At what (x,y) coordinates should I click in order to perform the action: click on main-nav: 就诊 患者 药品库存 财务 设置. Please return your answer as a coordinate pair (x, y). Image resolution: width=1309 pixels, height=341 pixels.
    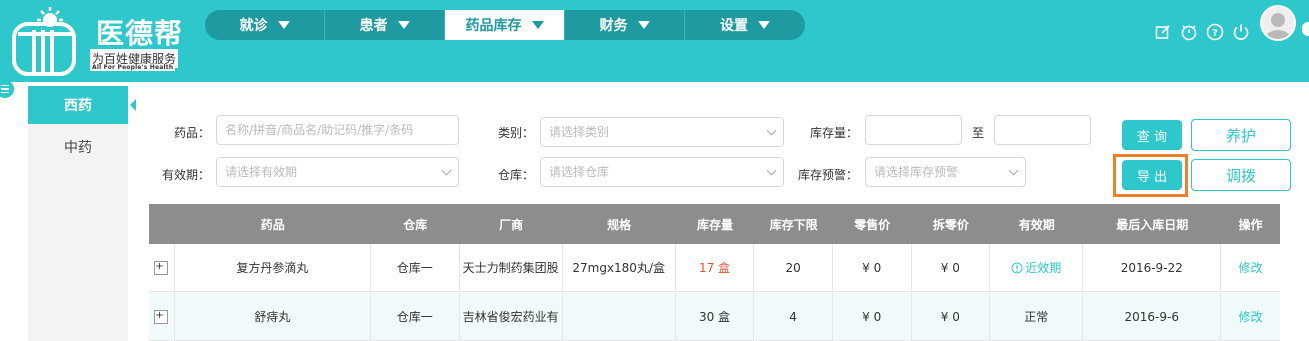
    Looking at the image, I should click on (505, 25).